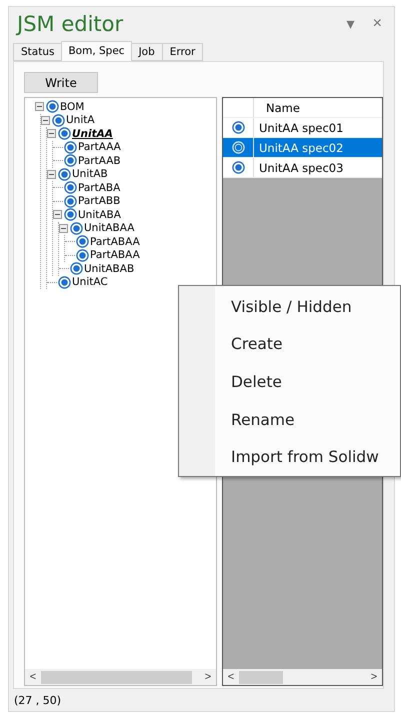  What do you see at coordinates (289, 345) in the screenshot?
I see `menu-item: Create` at bounding box center [289, 345].